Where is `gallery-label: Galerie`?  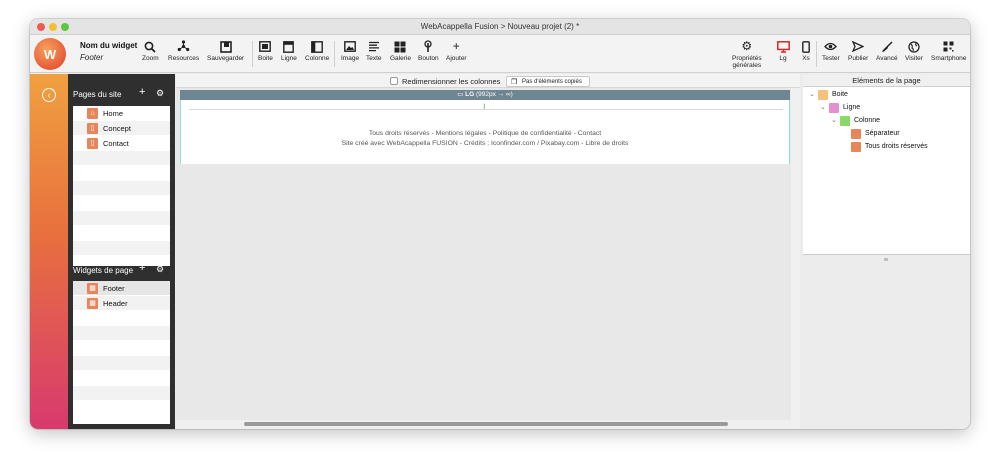 gallery-label: Galerie is located at coordinates (400, 58).